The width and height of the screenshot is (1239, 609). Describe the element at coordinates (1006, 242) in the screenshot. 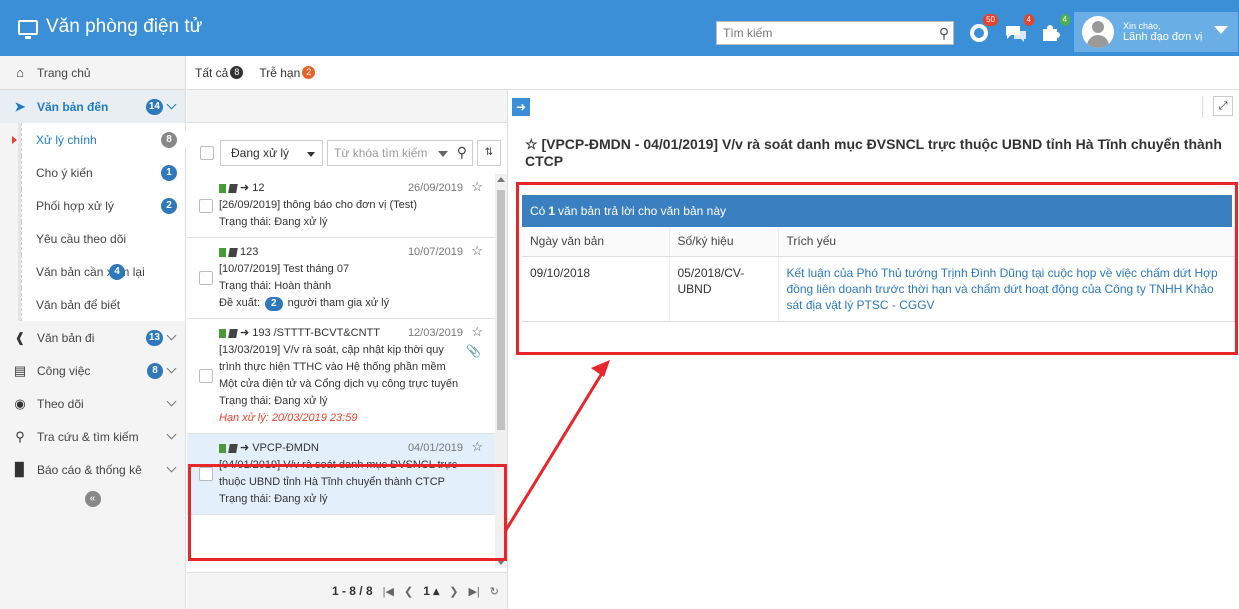

I see `column-header: Trích yếu` at that location.